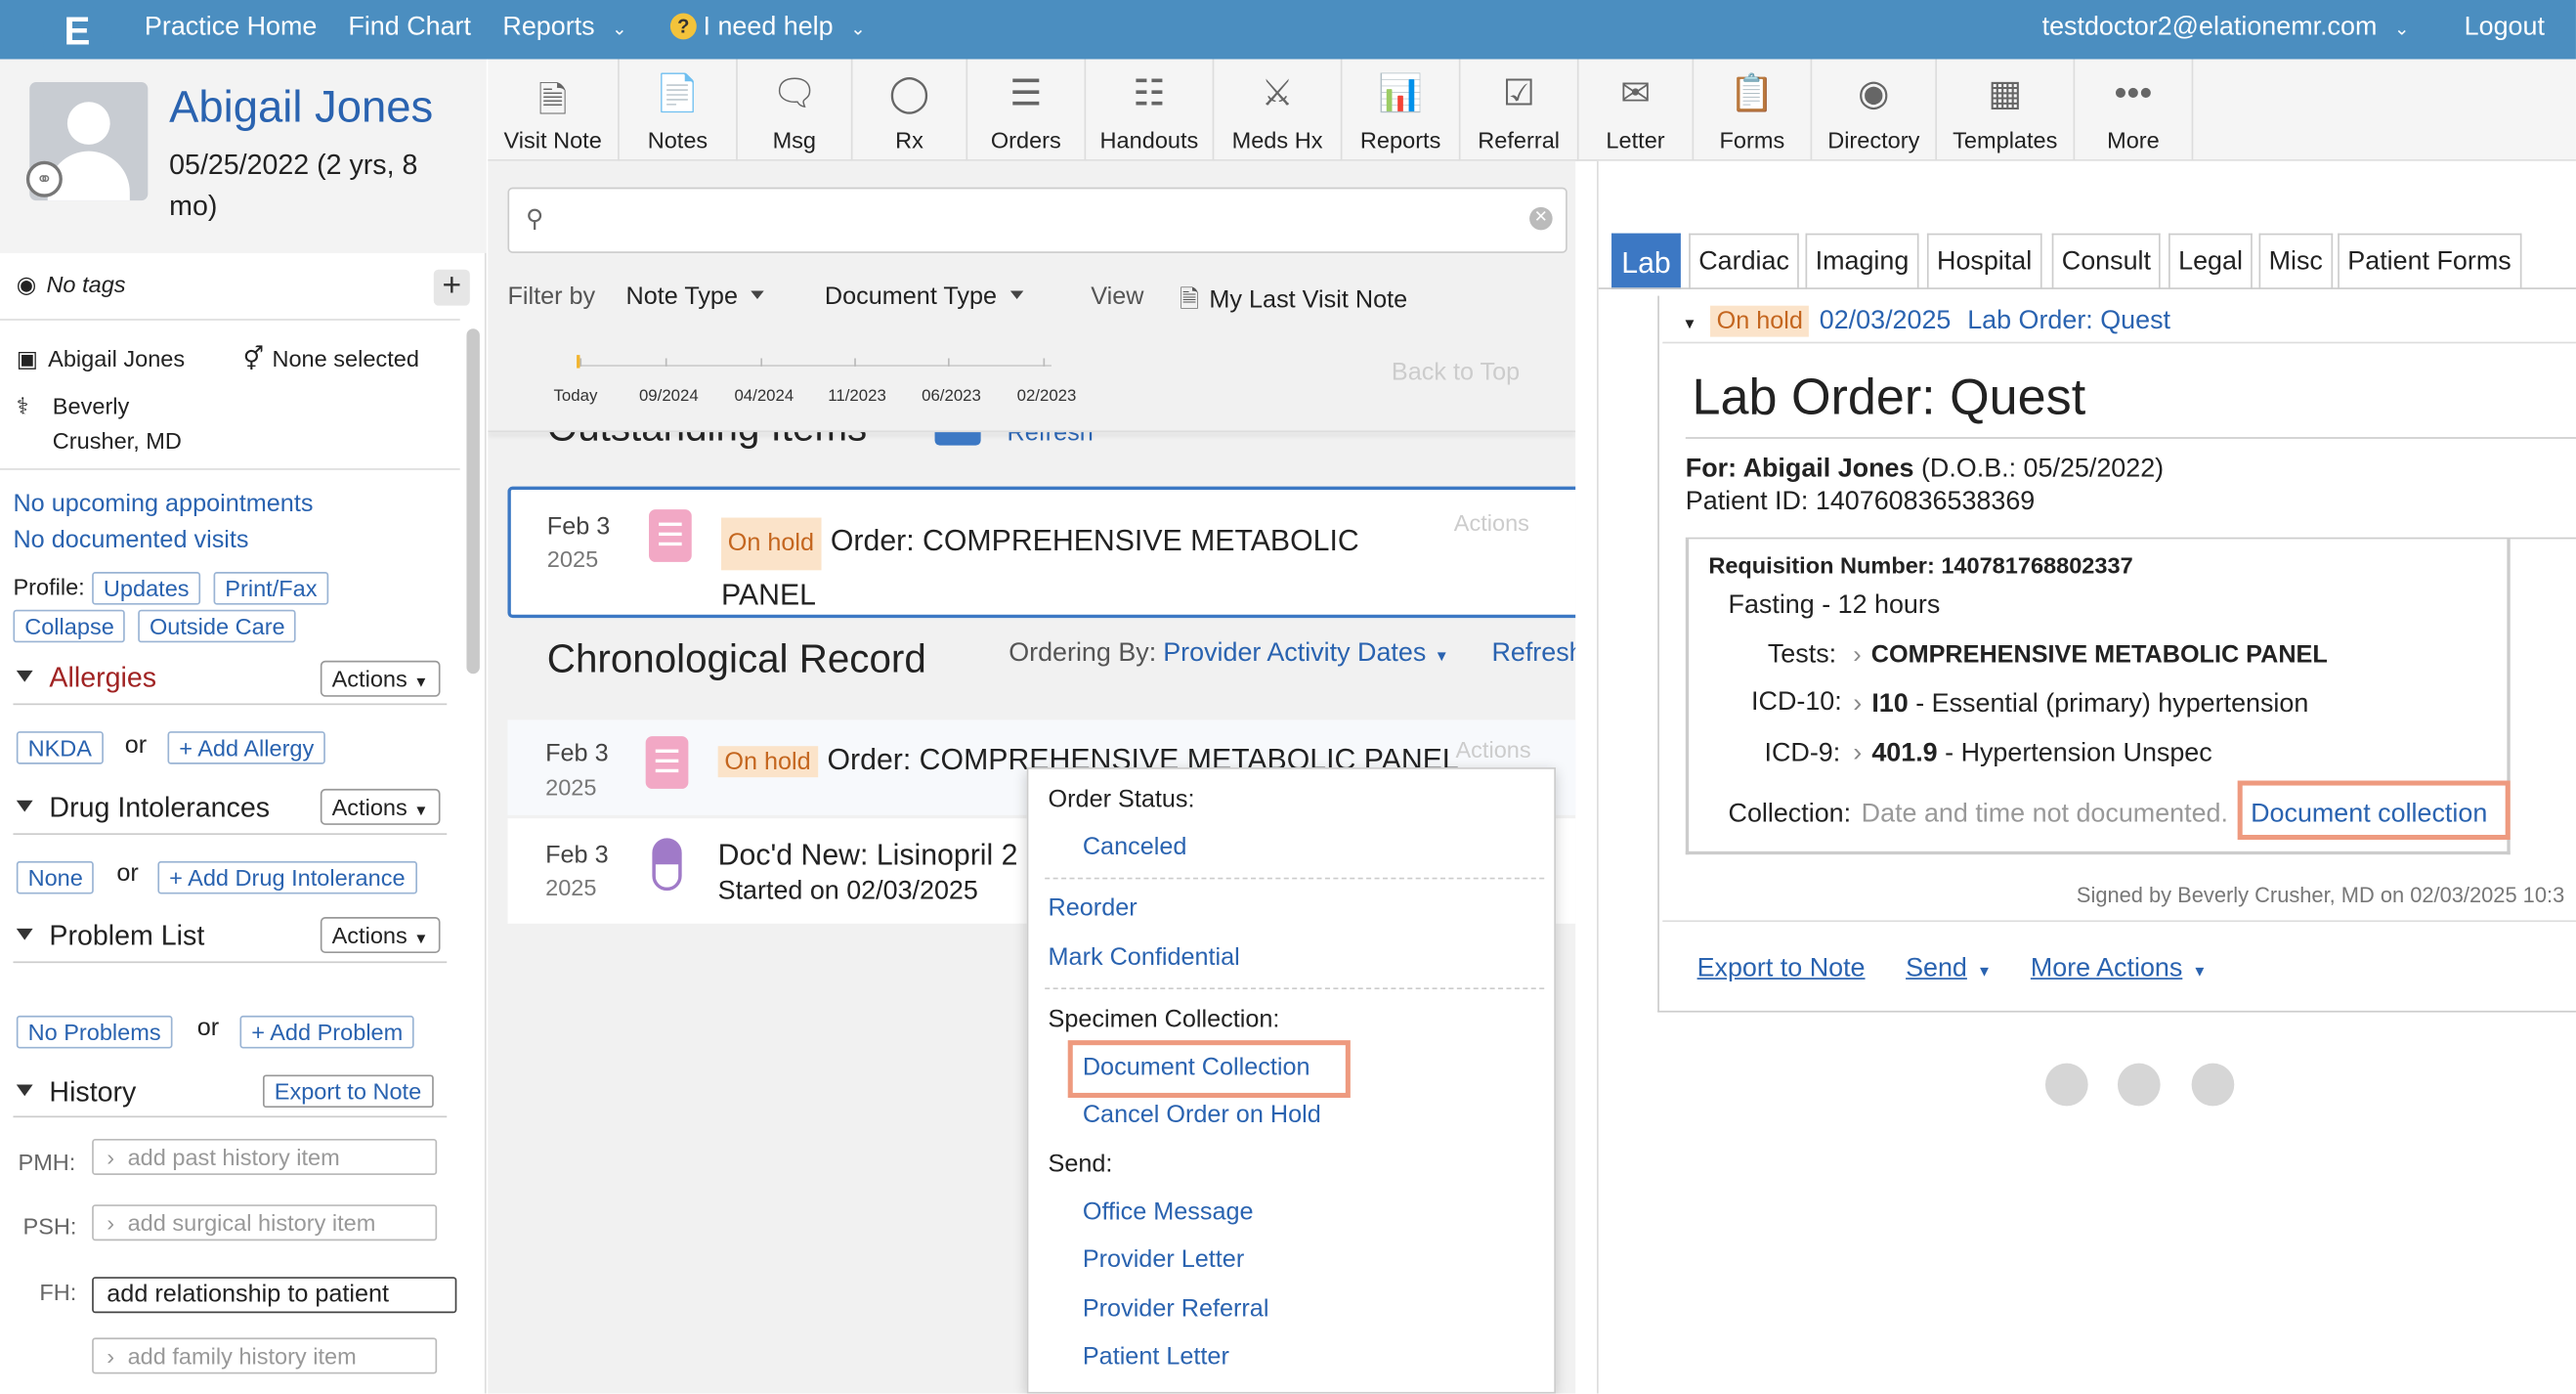 The height and width of the screenshot is (1394, 2576). What do you see at coordinates (1984, 261) in the screenshot?
I see `tab-hospital: Hospital` at bounding box center [1984, 261].